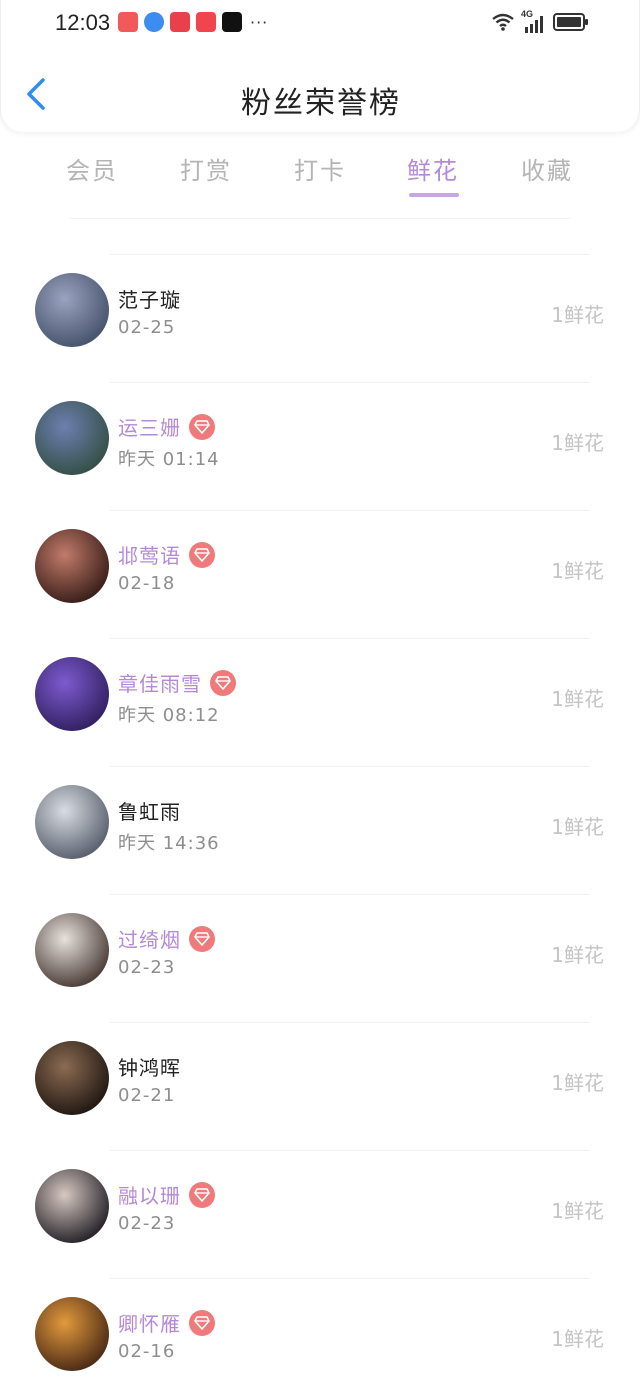  What do you see at coordinates (149, 428) in the screenshot?
I see `fan-name: 运三姗` at bounding box center [149, 428].